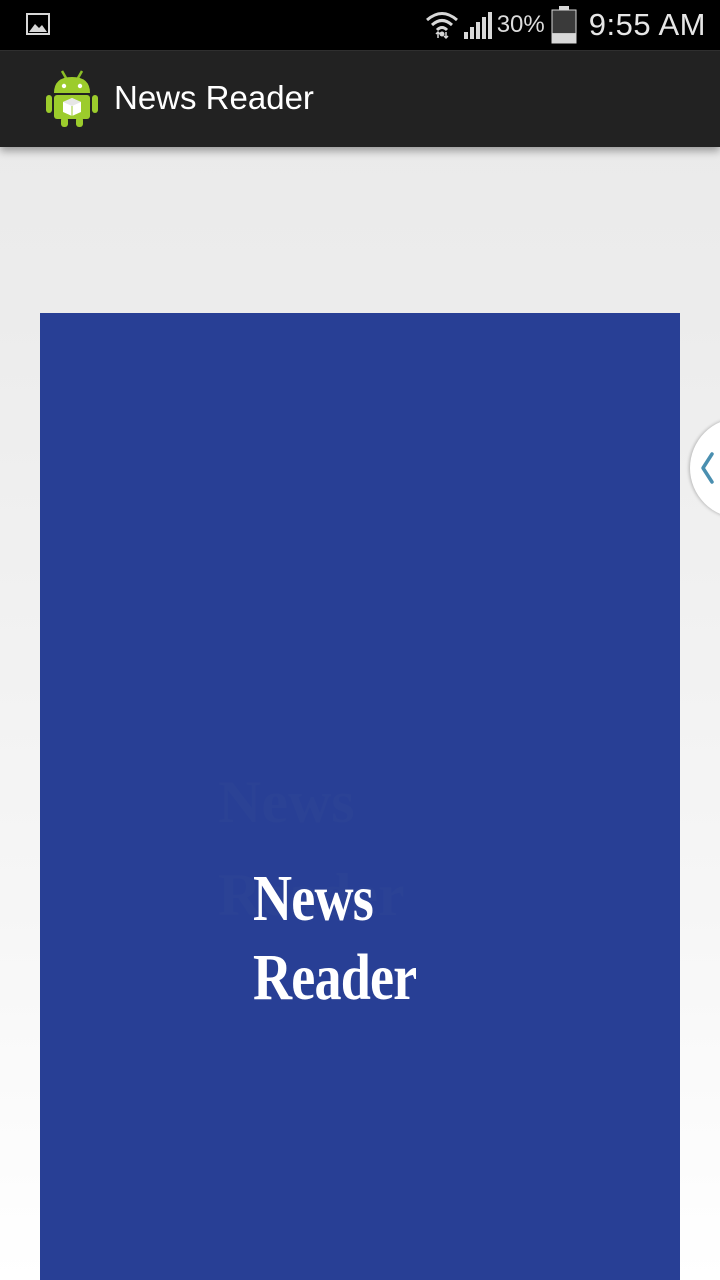  I want to click on battery-icon, so click(564, 25).